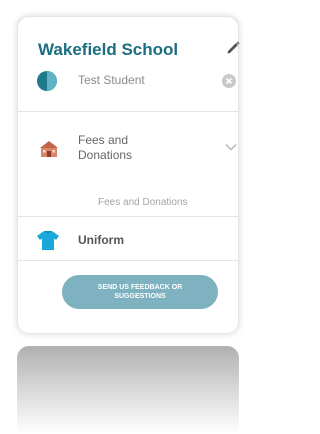 The width and height of the screenshot is (320, 434). What do you see at coordinates (47, 81) in the screenshot?
I see `student-avatar-icon` at bounding box center [47, 81].